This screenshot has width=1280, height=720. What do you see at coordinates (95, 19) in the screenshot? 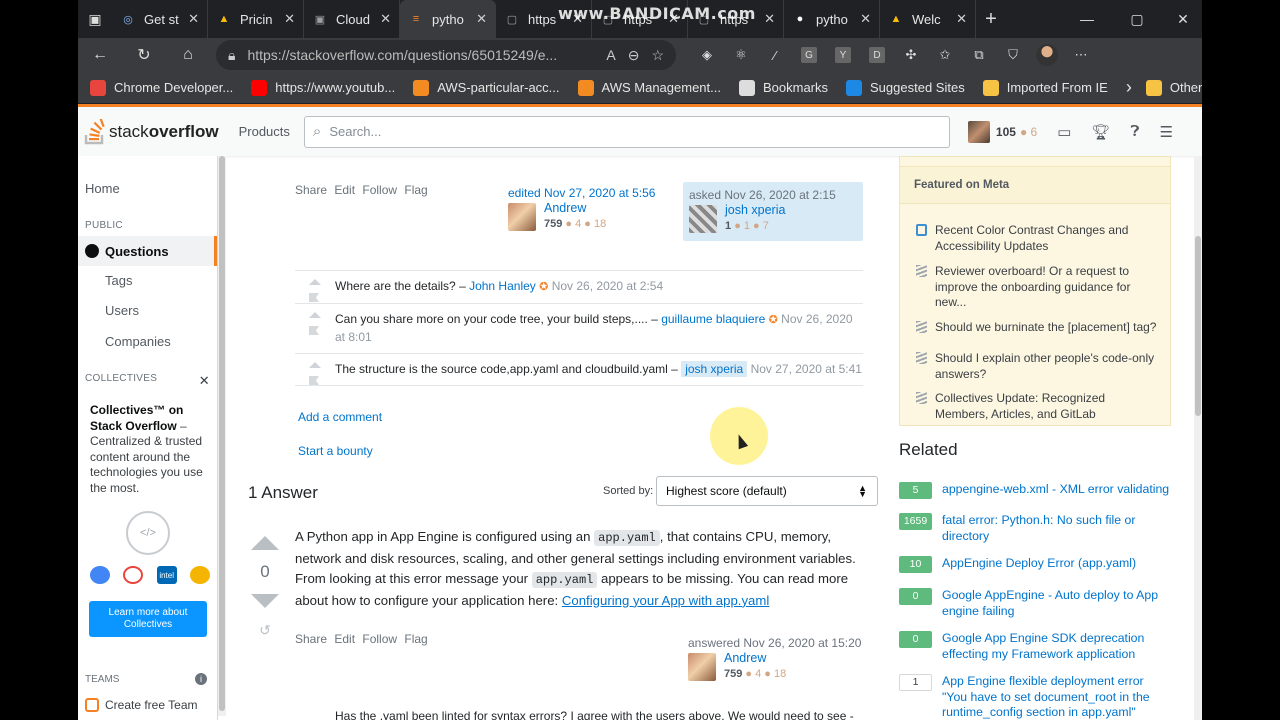
I see `tab-actions-icon: ▣` at bounding box center [95, 19].